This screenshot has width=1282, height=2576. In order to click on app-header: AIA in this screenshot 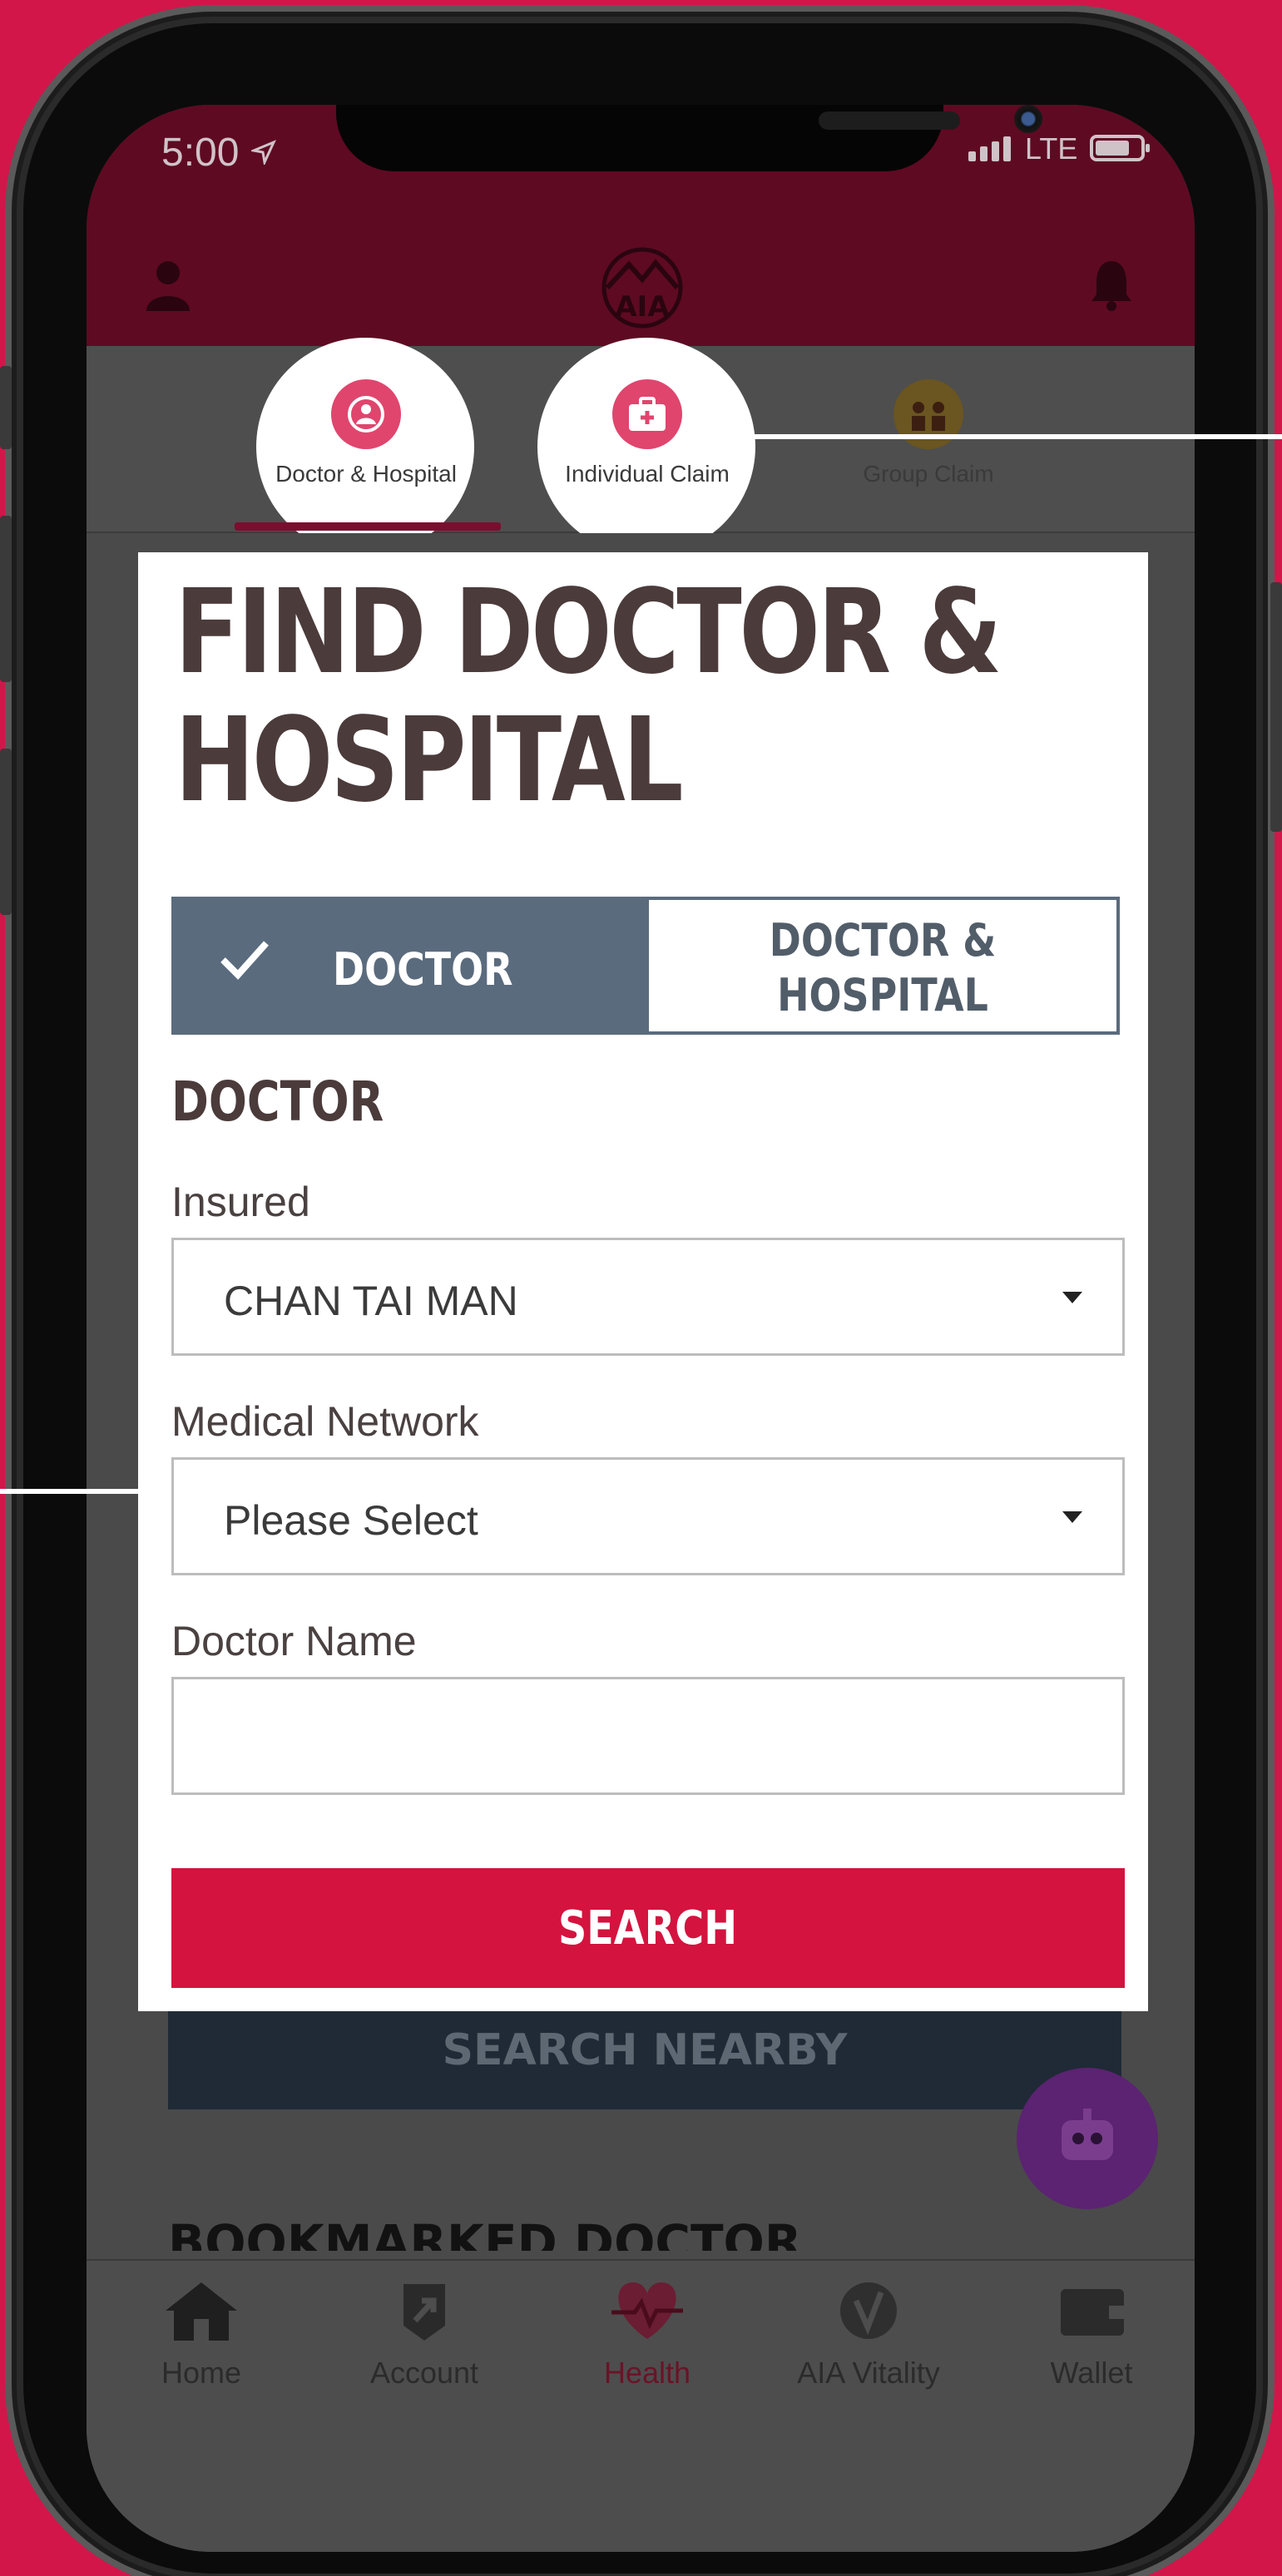, I will do `click(641, 296)`.